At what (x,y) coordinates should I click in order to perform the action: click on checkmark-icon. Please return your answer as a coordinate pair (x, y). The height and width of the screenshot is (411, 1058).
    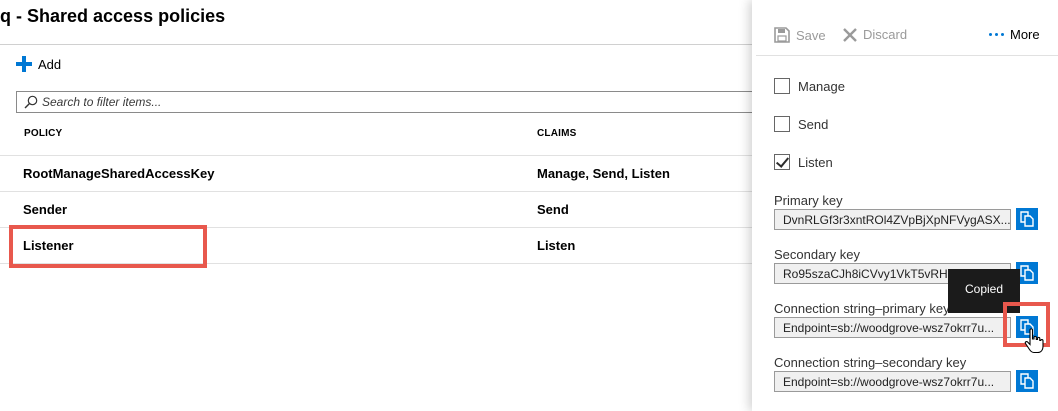
    Looking at the image, I should click on (782, 162).